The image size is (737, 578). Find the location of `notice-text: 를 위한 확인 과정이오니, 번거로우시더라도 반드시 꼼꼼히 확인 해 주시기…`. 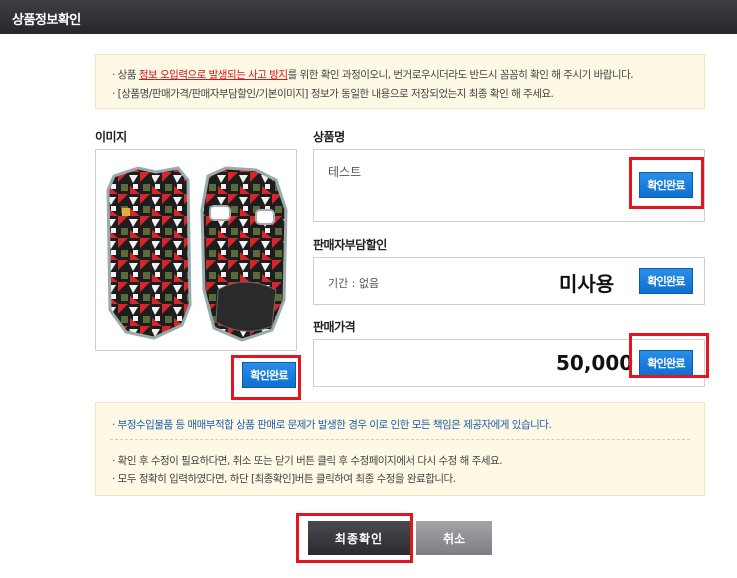

notice-text: 를 위한 확인 과정이오니, 번거로우시더라도 반드시 꼼꼼히 확인 해 주시기… is located at coordinates (460, 75).